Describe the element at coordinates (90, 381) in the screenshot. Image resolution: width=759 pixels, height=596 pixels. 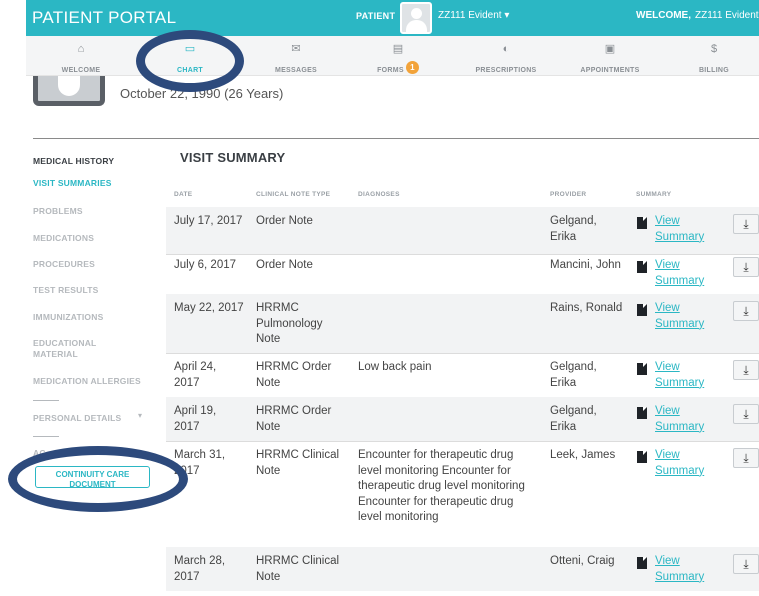
I see `sidebar-item-medication-allergies: MEDICATION ALLERGIES` at that location.